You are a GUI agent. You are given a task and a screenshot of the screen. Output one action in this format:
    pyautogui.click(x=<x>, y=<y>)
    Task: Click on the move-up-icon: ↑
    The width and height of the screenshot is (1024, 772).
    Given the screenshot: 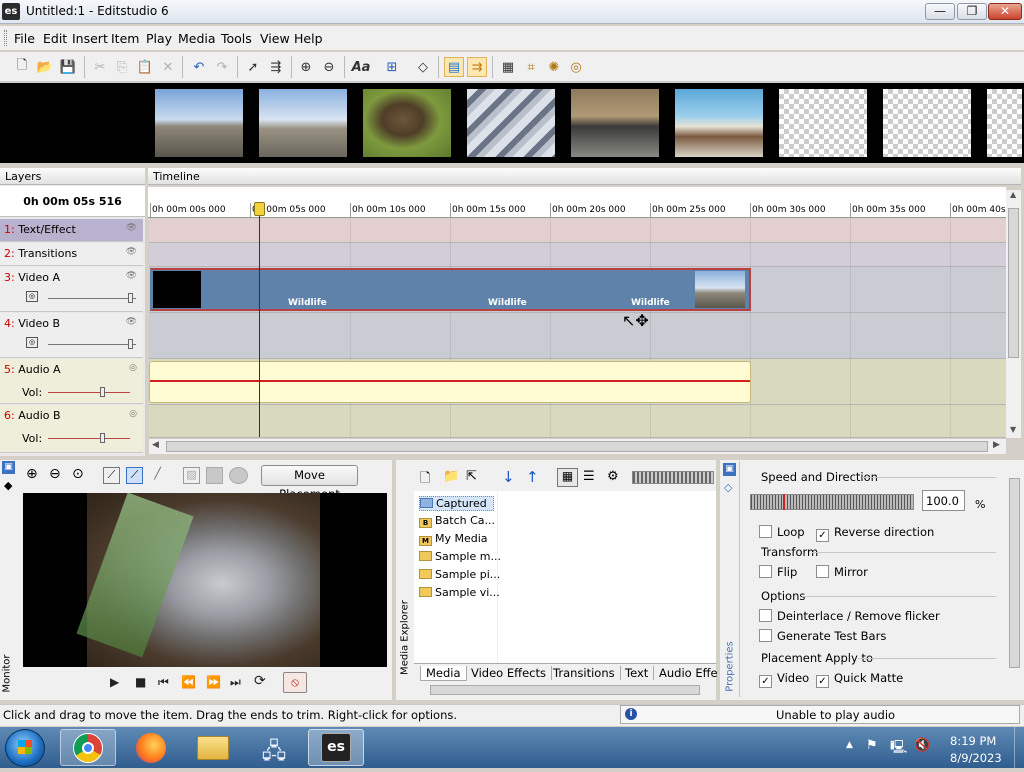 What is the action you would take?
    pyautogui.click(x=532, y=477)
    